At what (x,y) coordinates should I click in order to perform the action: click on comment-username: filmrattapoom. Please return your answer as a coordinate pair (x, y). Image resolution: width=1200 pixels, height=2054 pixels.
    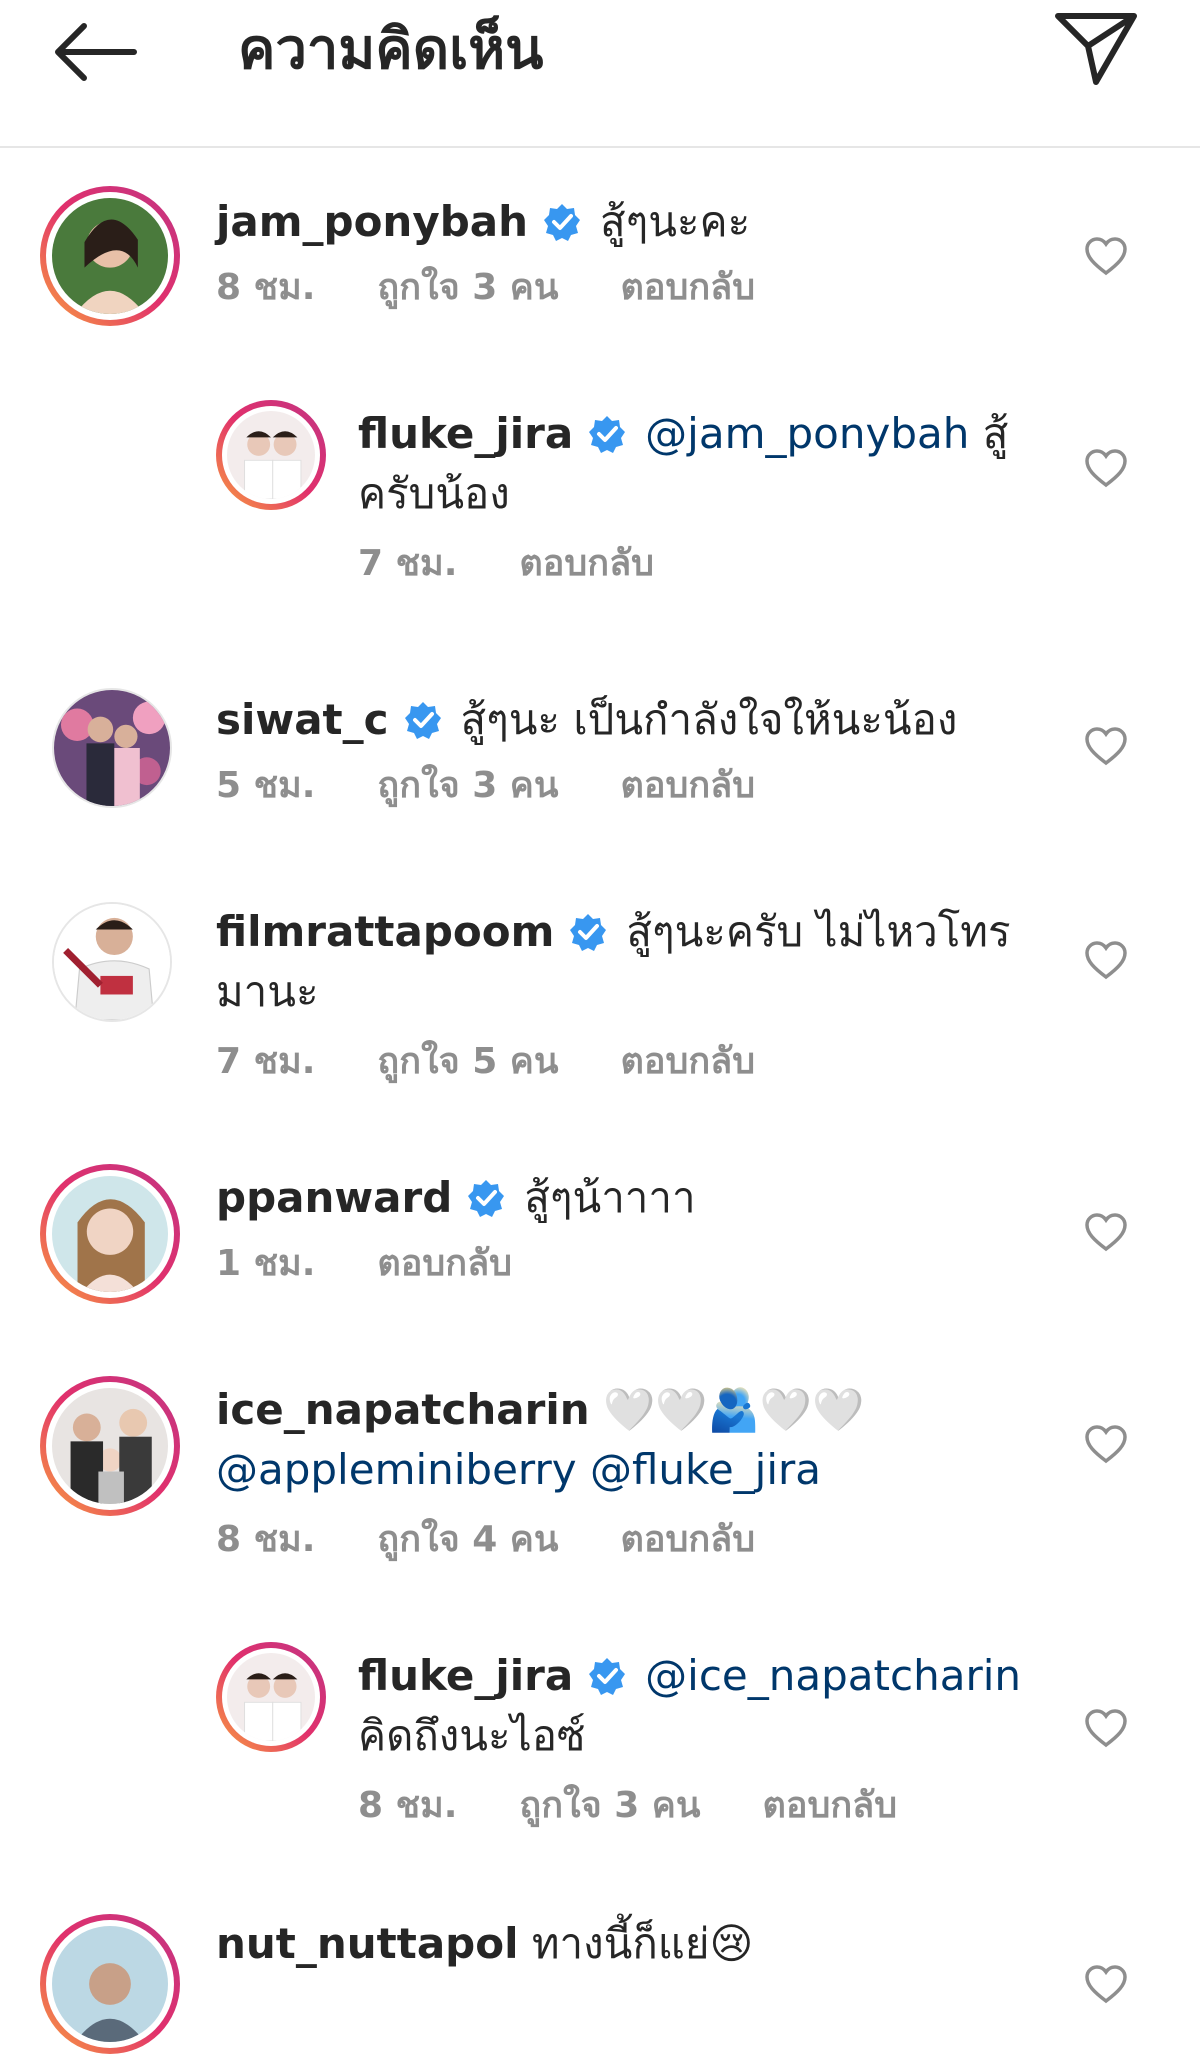
    Looking at the image, I should click on (385, 931).